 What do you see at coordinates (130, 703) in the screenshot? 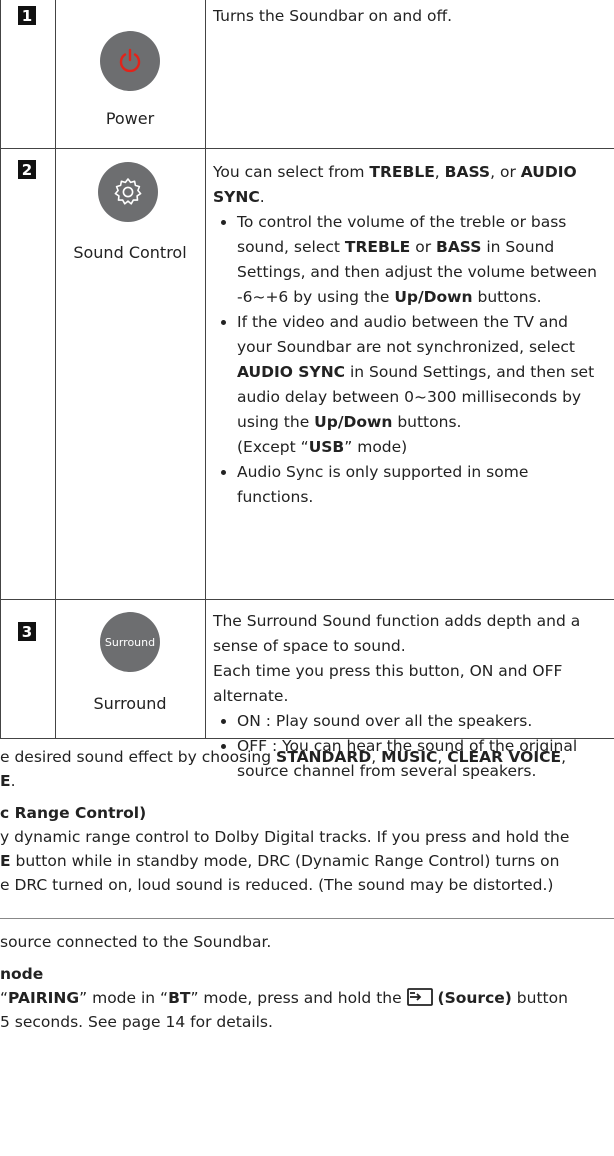
I see `surround-label: Surround` at bounding box center [130, 703].